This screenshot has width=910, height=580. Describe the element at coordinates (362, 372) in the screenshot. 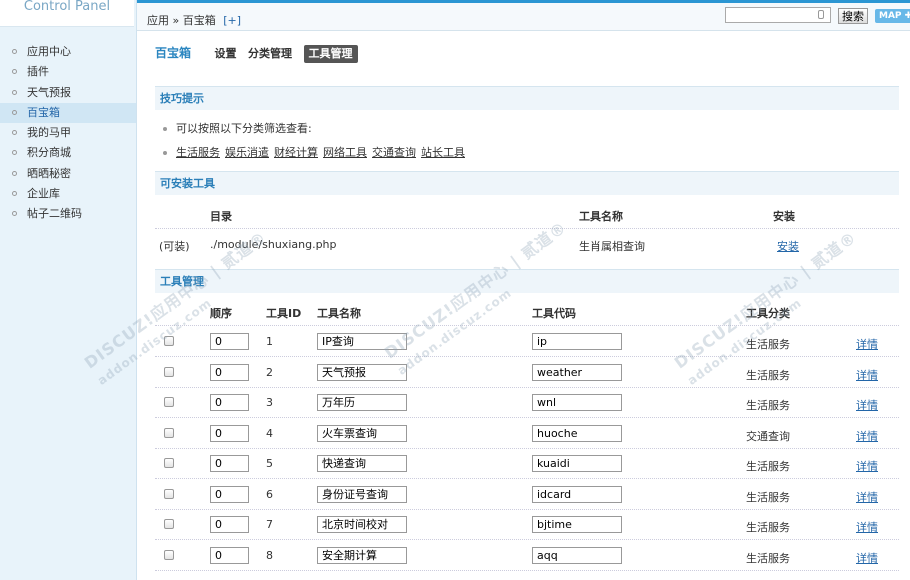

I see `tool-name-input: 天气预报` at that location.